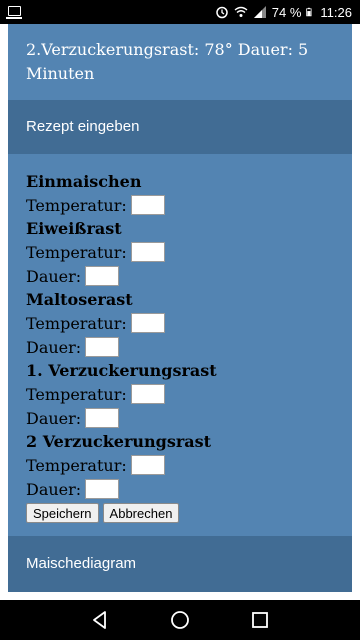 Image resolution: width=360 pixels, height=640 pixels. I want to click on verzuckerungsrast1-dauer-input, so click(102, 418).